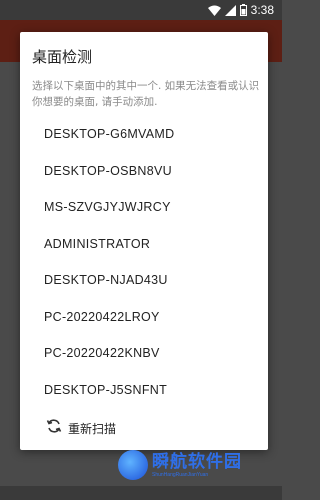 This screenshot has height=500, width=320. What do you see at coordinates (92, 428) in the screenshot?
I see `rescan-label: 重新扫描` at bounding box center [92, 428].